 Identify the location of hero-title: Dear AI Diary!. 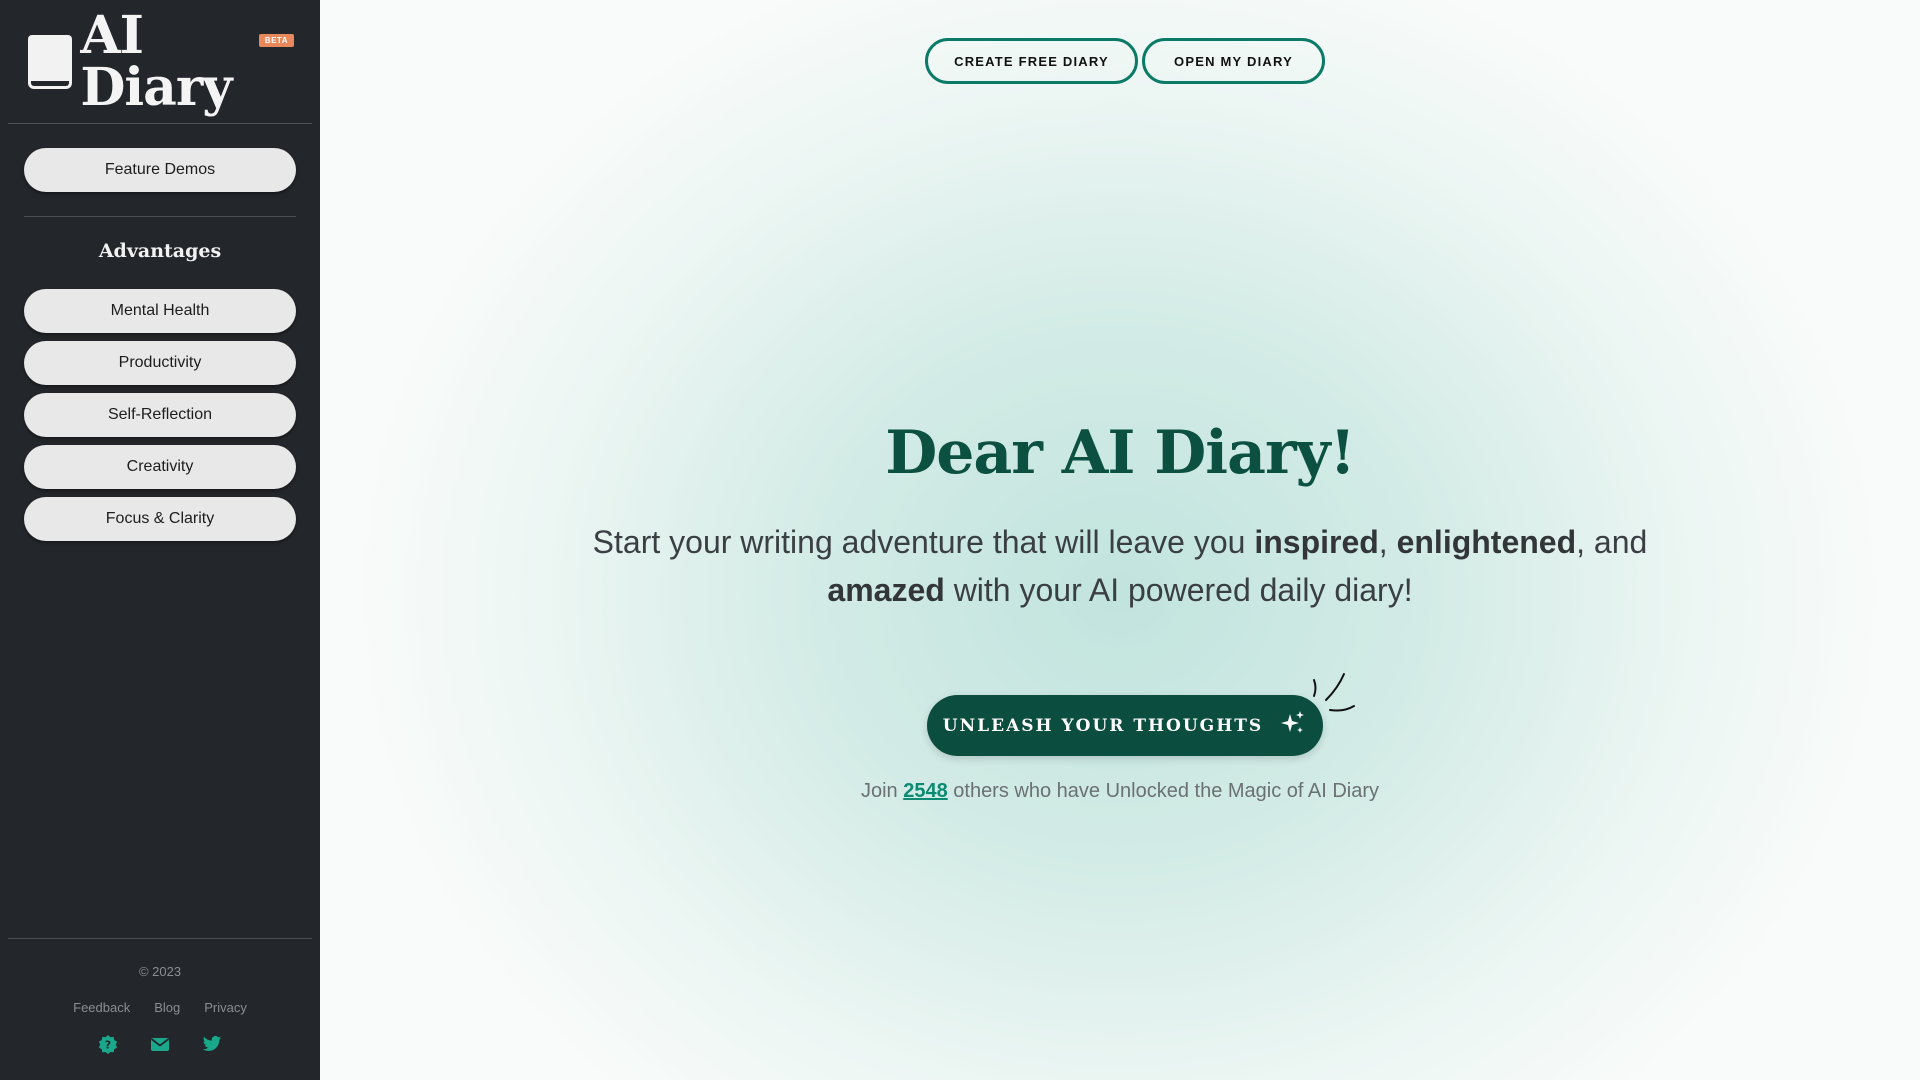
(1120, 453).